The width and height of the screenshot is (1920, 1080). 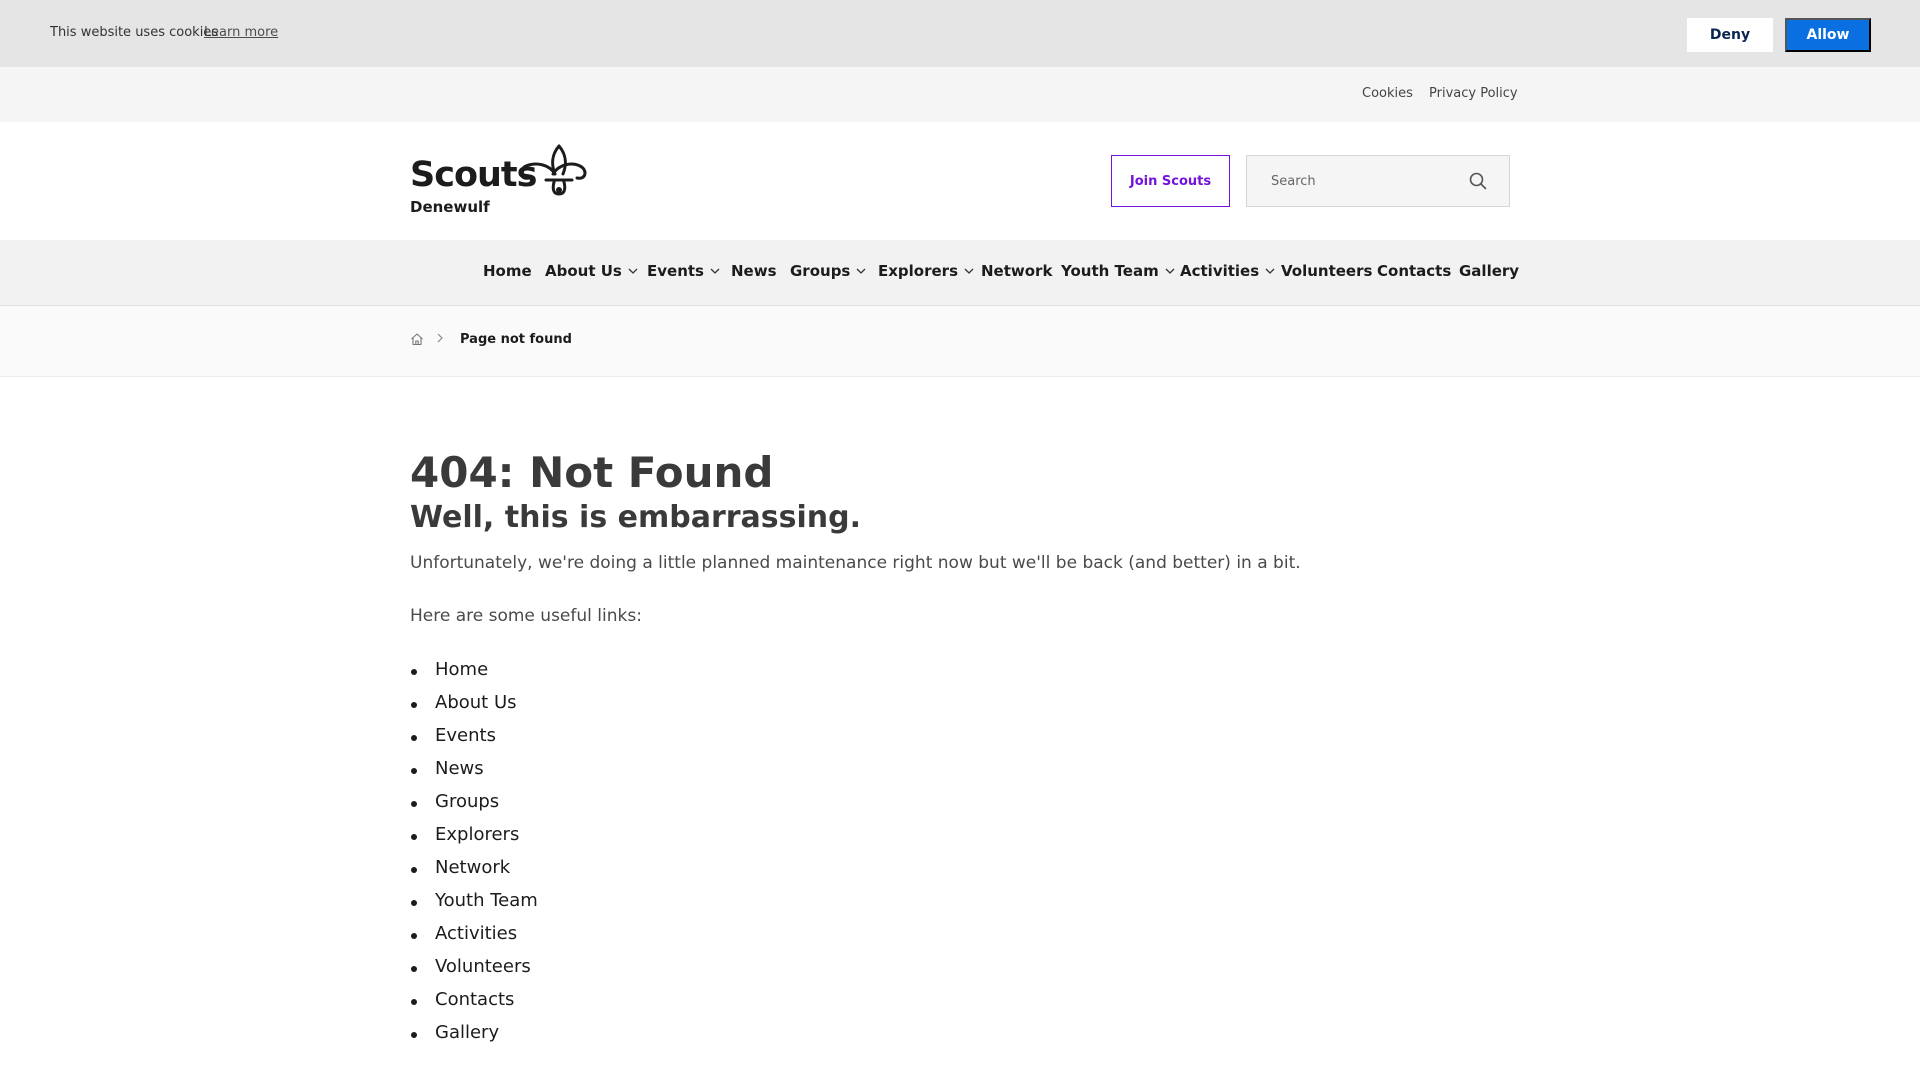 I want to click on nav-item-news: News, so click(x=754, y=271).